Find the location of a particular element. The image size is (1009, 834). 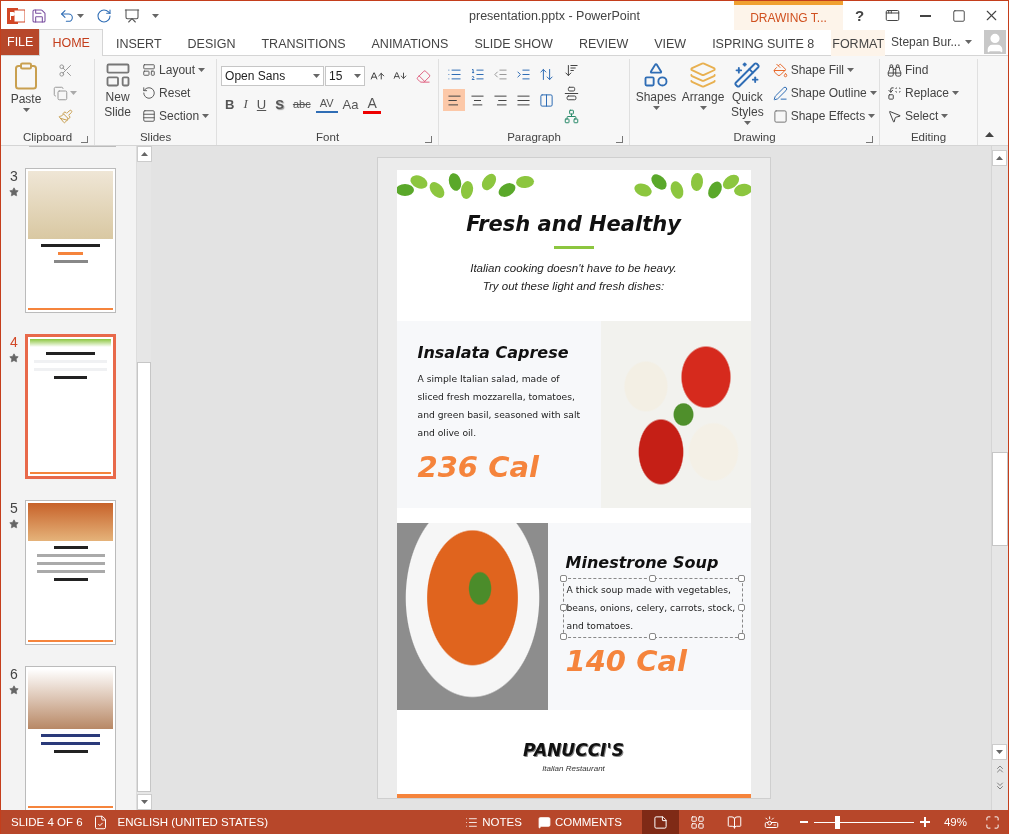

font-format-button: I is located at coordinates (245, 104).